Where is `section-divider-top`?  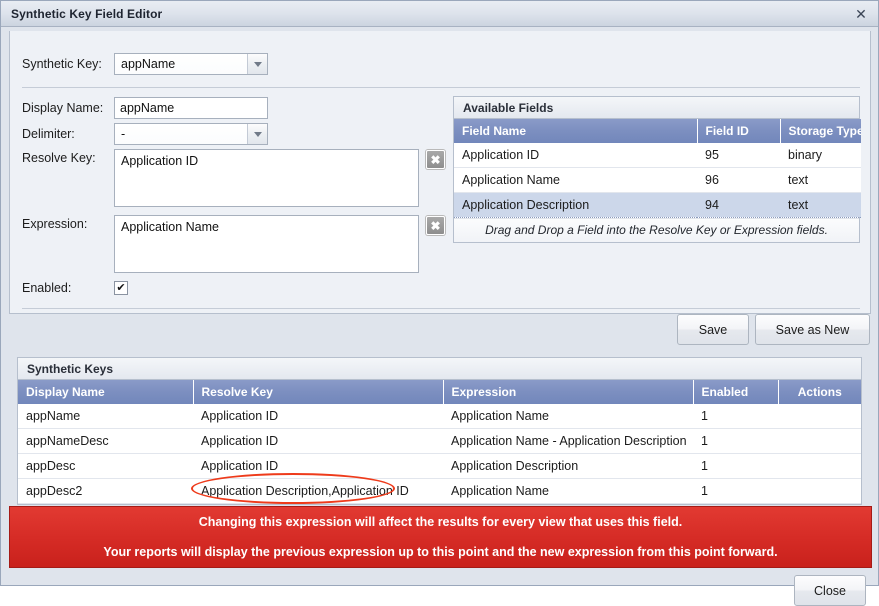
section-divider-top is located at coordinates (441, 87).